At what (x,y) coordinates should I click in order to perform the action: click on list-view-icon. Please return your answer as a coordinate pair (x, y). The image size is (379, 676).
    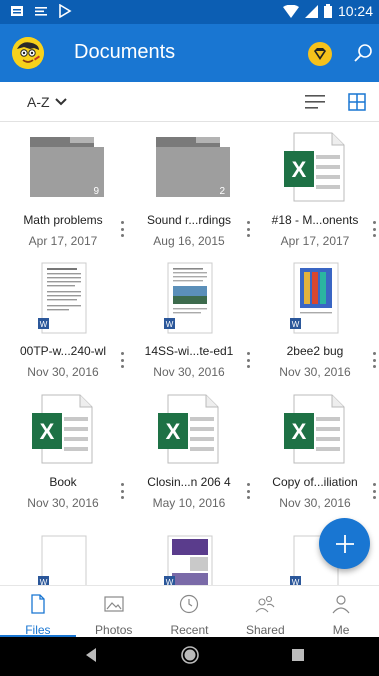
    Looking at the image, I should click on (315, 102).